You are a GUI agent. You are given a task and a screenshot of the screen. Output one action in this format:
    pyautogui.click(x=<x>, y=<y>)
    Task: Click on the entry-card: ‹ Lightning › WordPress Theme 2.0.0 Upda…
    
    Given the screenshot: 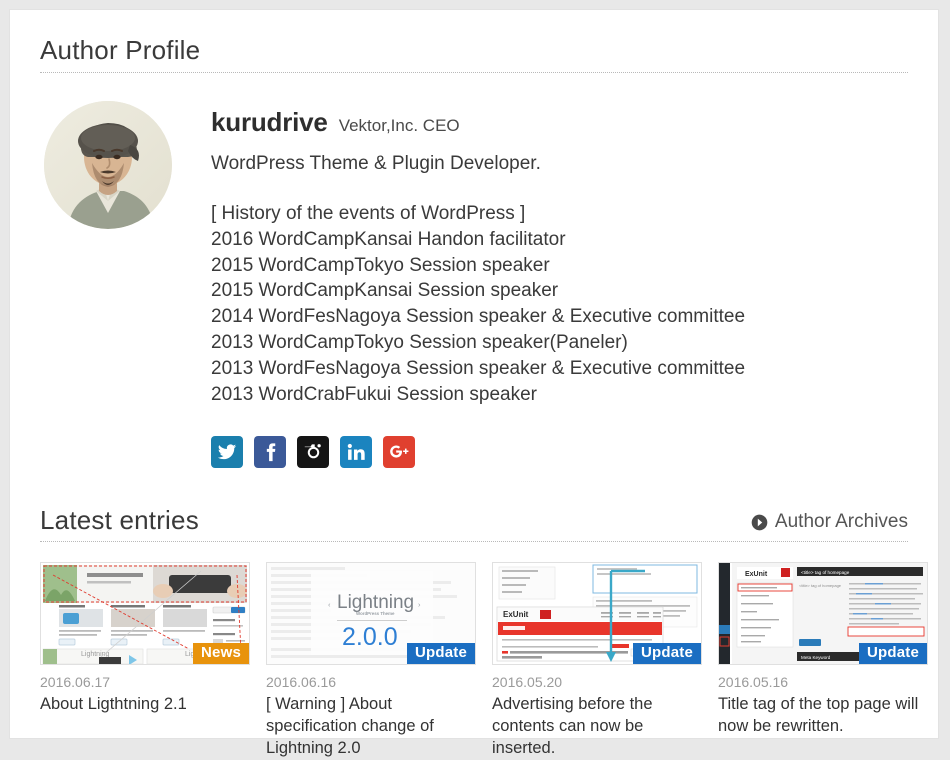 What is the action you would take?
    pyautogui.click(x=371, y=661)
    